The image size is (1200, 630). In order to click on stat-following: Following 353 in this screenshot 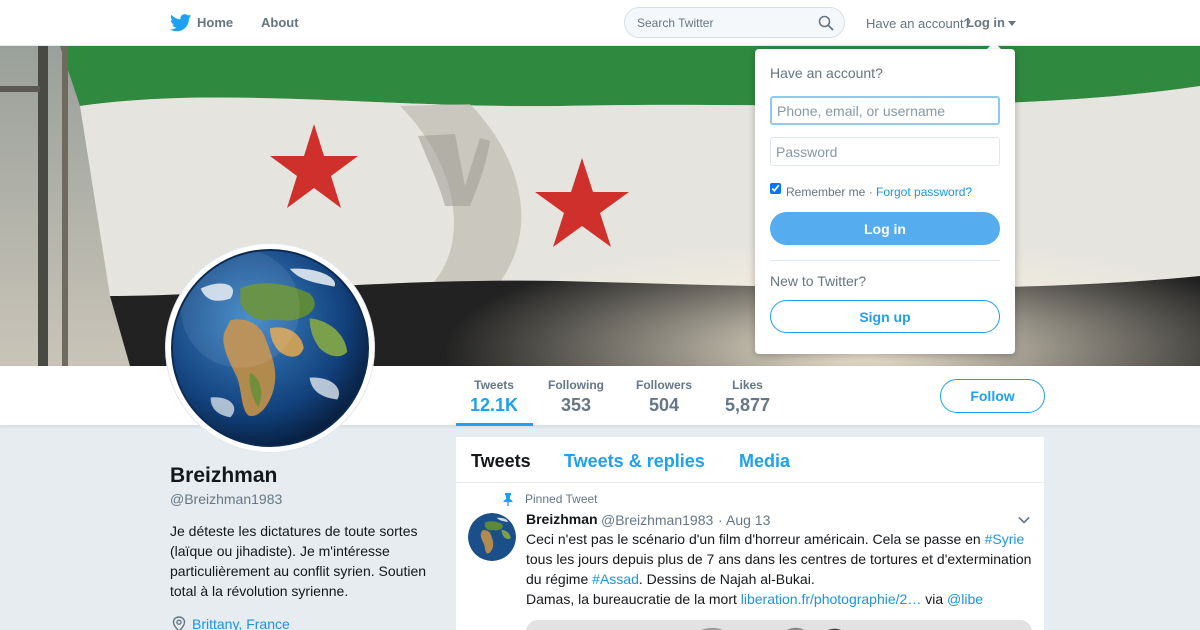, I will do `click(576, 397)`.